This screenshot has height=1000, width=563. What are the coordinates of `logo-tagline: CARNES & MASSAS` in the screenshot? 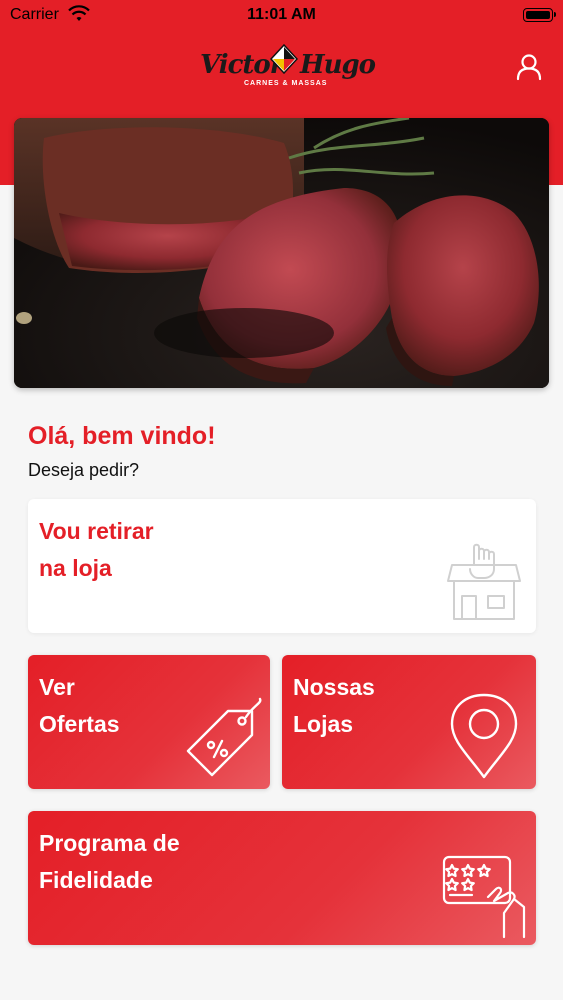 It's located at (286, 83).